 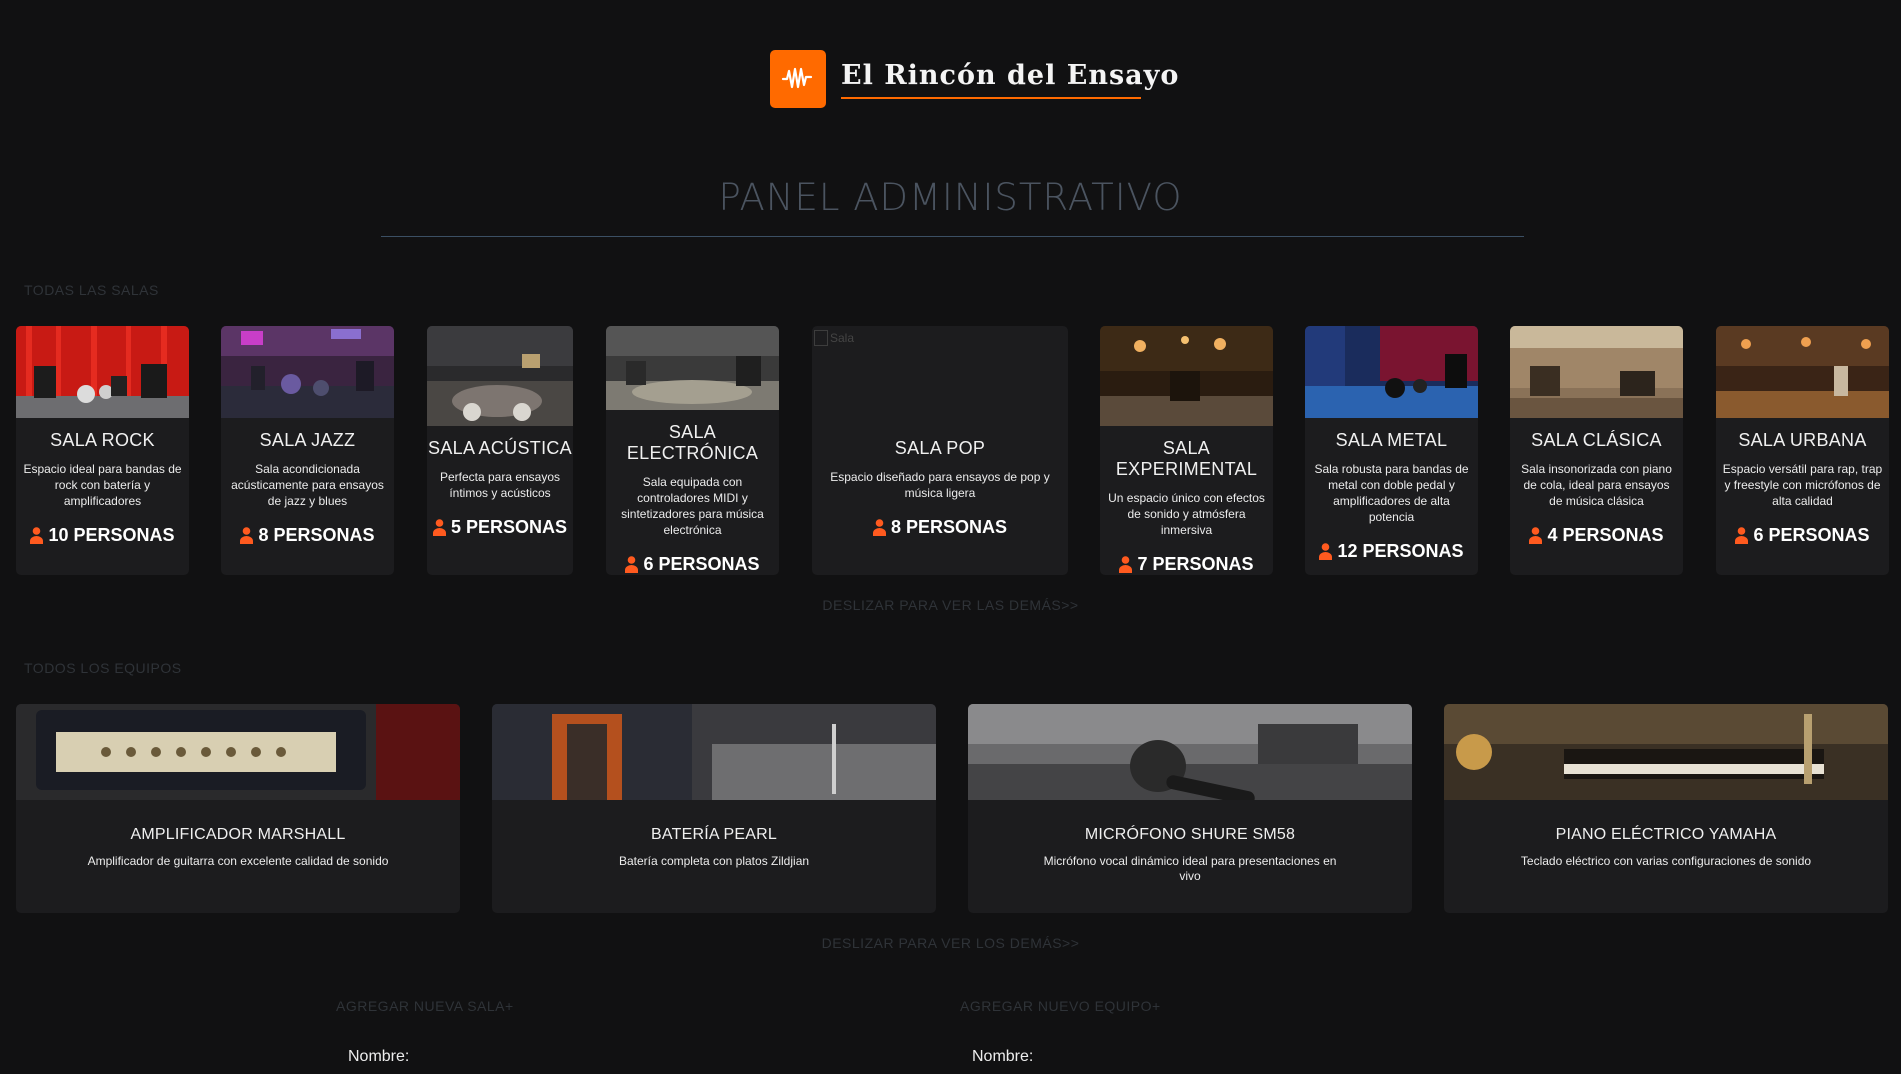 I want to click on brand-name: El Rincón del Ensayo, so click(x=1010, y=75).